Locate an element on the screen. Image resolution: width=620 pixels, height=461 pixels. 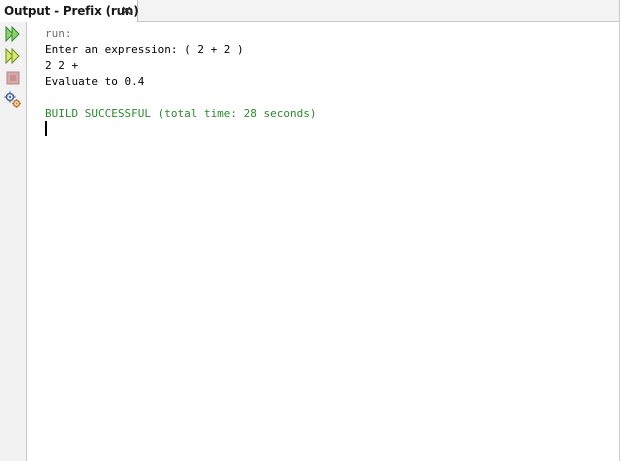
settings-icon is located at coordinates (13, 100).